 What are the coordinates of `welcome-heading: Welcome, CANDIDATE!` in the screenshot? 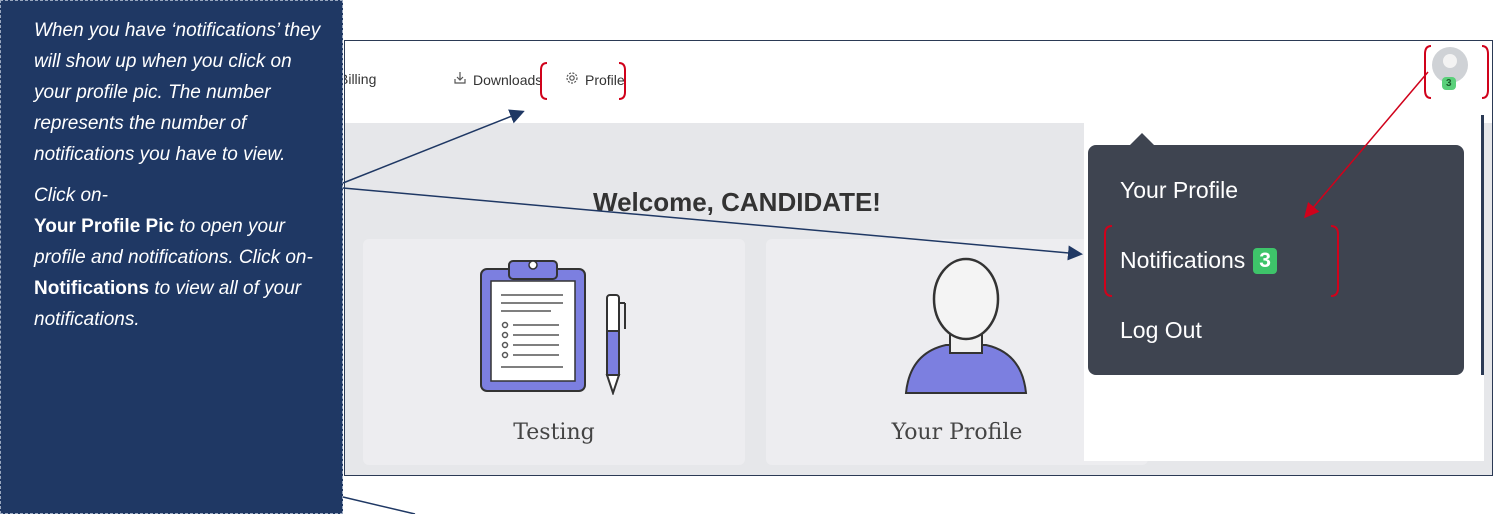 It's located at (737, 202).